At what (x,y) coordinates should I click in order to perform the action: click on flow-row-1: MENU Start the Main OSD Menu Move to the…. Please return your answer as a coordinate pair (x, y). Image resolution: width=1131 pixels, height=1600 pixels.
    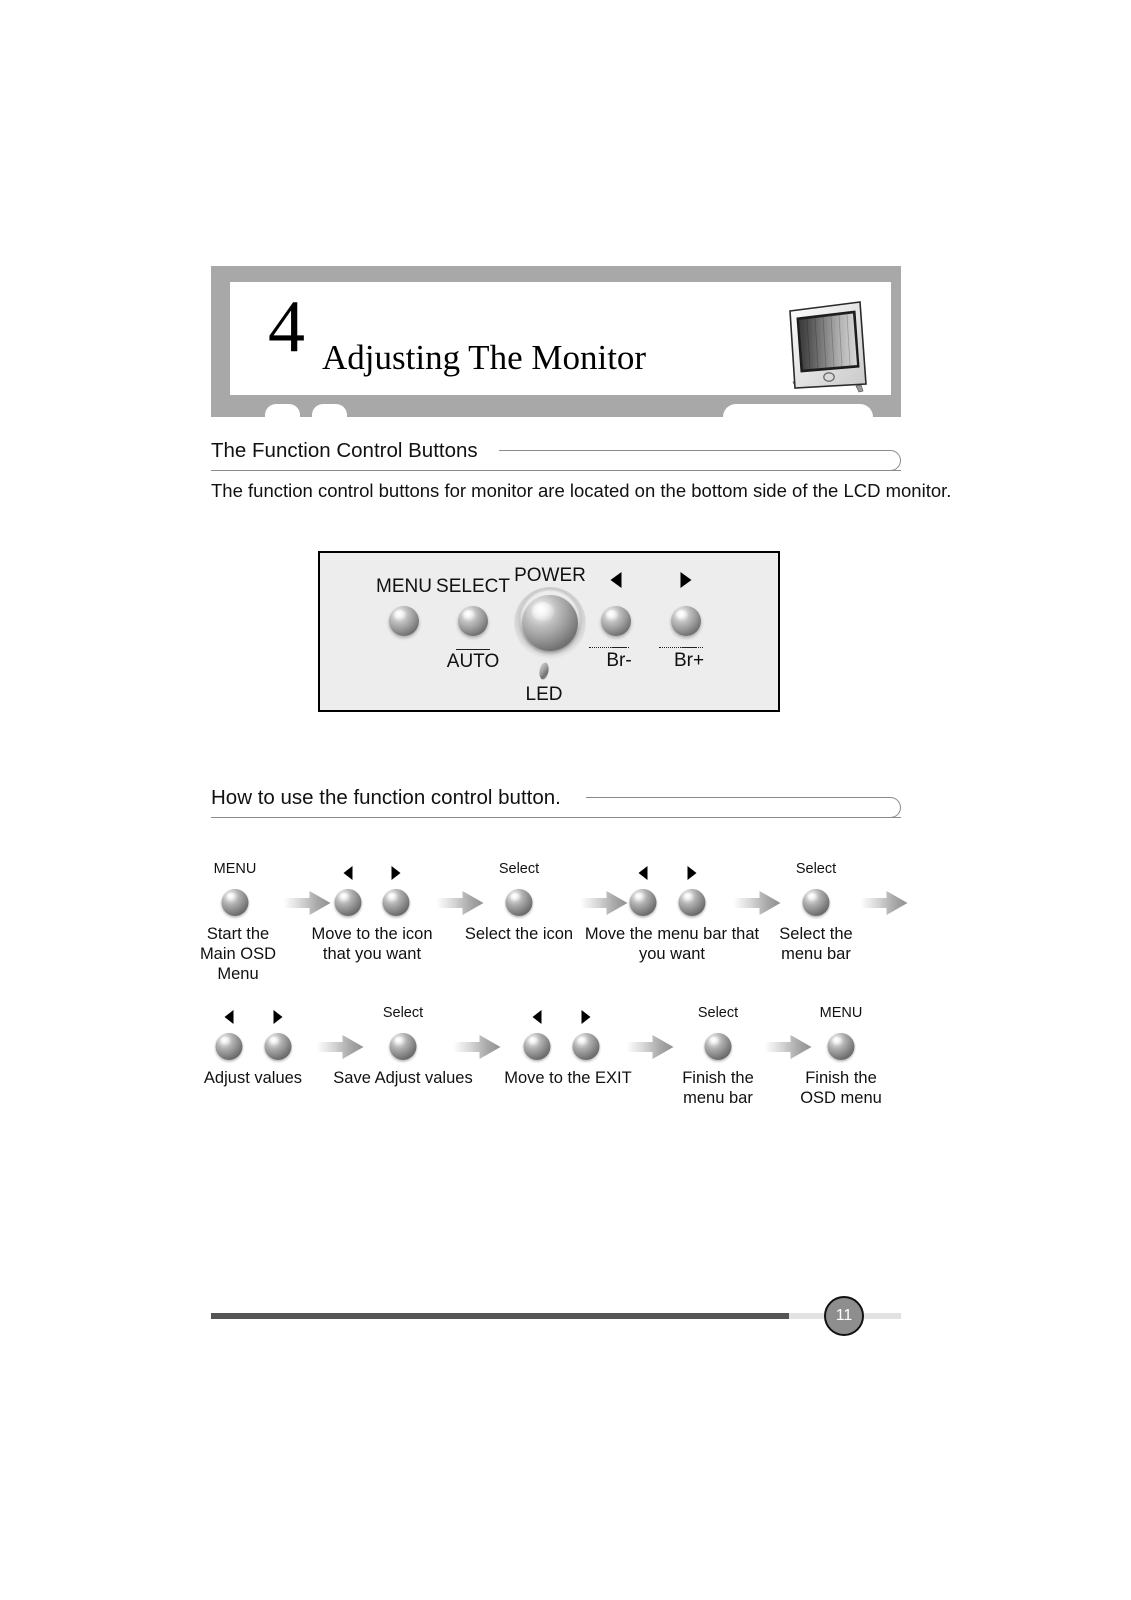
    Looking at the image, I should click on (565, 927).